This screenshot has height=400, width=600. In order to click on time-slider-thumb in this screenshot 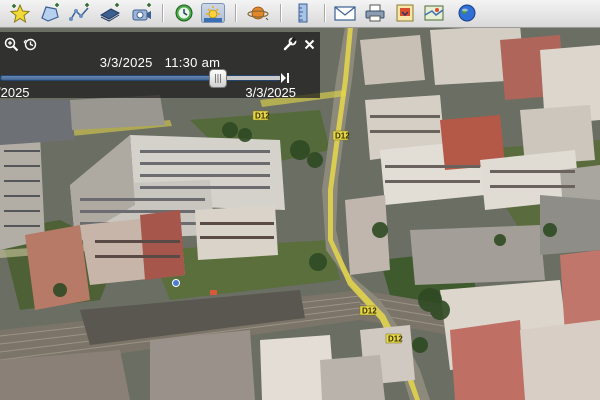, I will do `click(218, 78)`.